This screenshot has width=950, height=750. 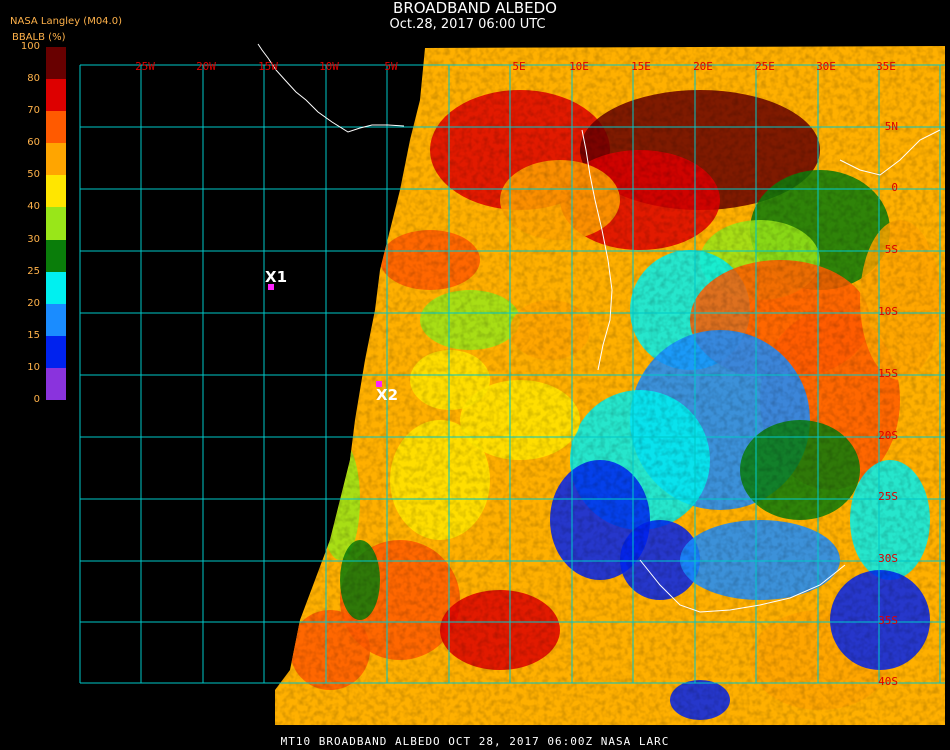 I want to click on longitude-label: 10E, so click(x=579, y=66).